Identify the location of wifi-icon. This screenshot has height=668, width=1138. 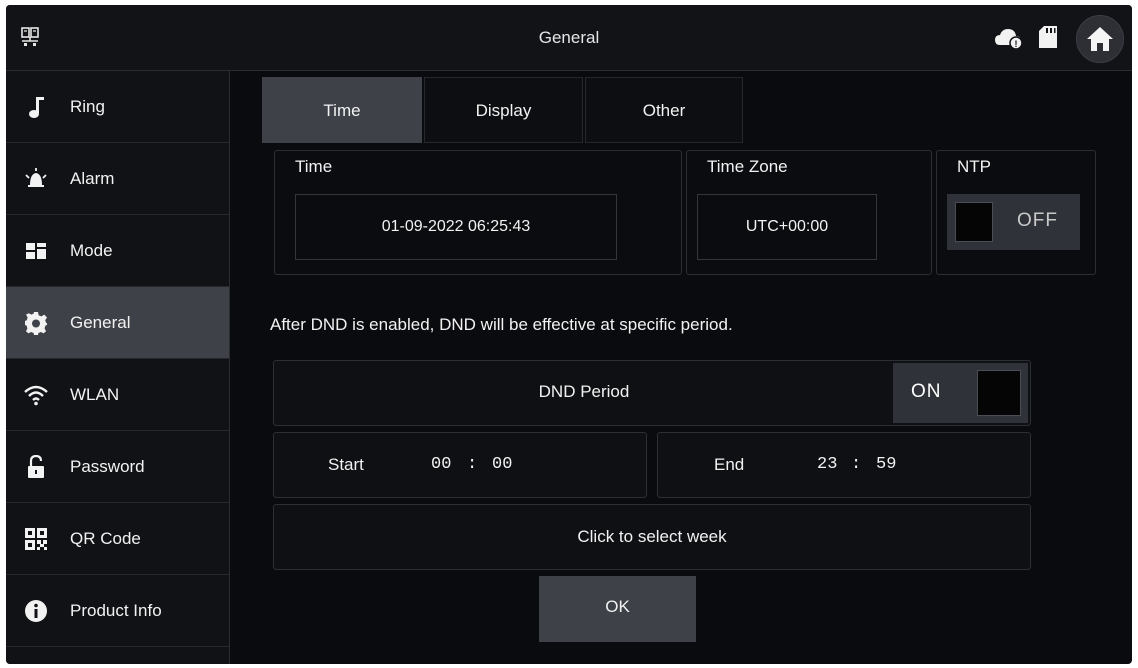
(36, 395).